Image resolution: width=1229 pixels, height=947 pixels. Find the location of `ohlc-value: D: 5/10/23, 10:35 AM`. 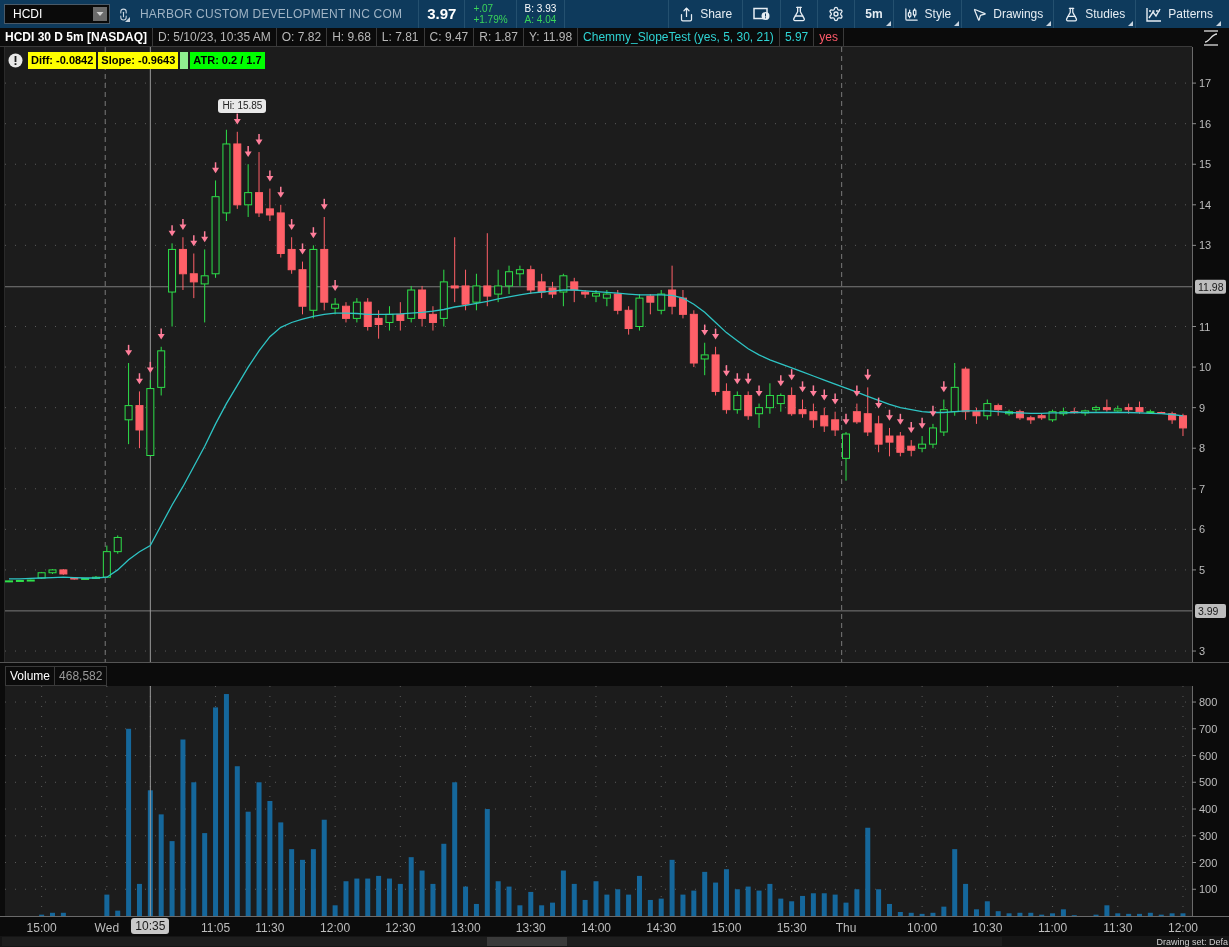

ohlc-value: D: 5/10/23, 10:35 AM is located at coordinates (215, 37).